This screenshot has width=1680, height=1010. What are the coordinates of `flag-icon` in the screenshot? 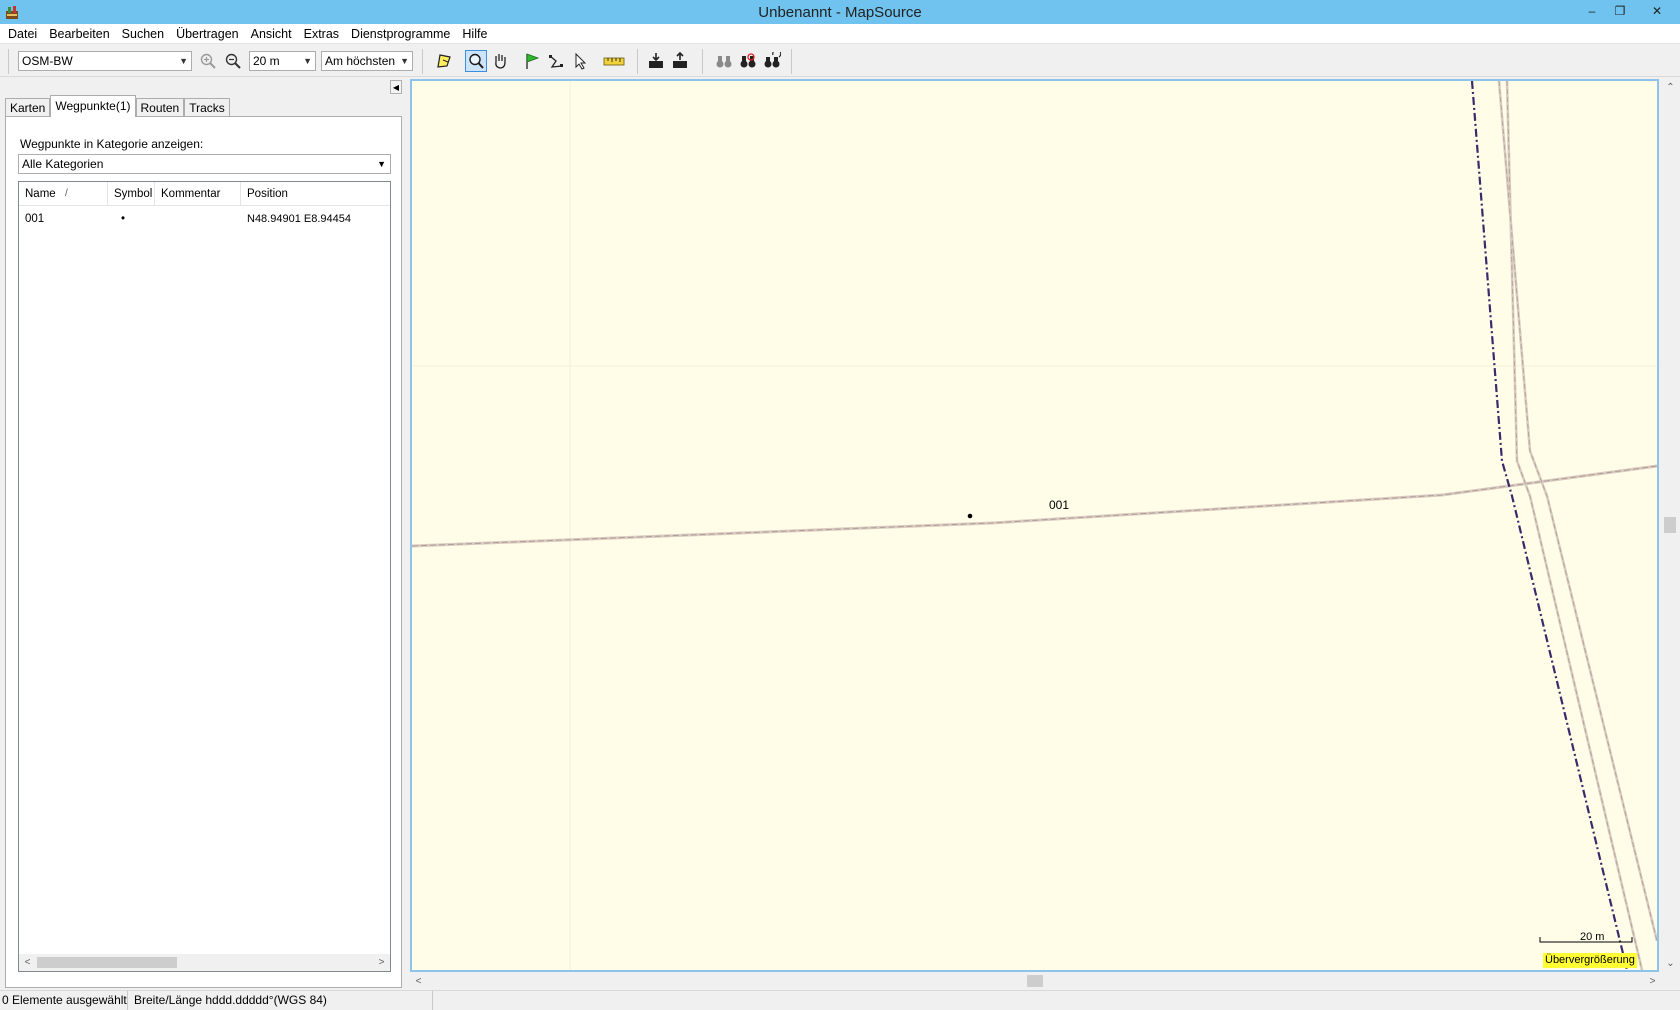 It's located at (533, 61).